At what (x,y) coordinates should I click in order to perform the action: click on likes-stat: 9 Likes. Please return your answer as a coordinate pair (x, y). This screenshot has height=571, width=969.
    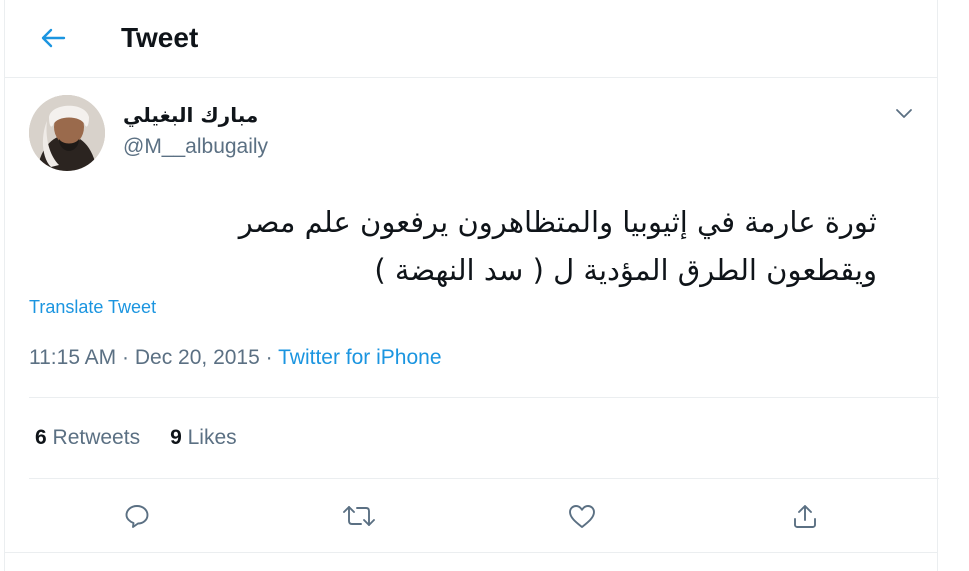
    Looking at the image, I should click on (203, 438).